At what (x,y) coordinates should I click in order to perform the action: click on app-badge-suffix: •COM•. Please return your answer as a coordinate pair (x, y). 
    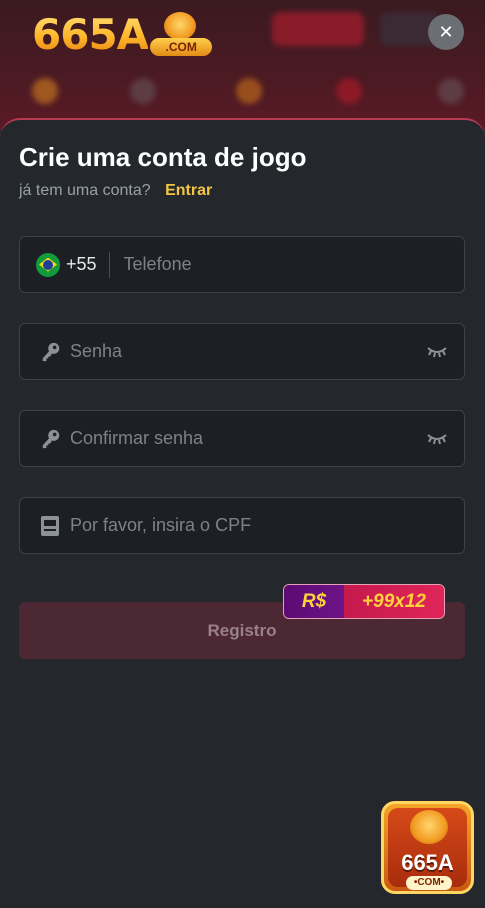
    Looking at the image, I should click on (429, 883).